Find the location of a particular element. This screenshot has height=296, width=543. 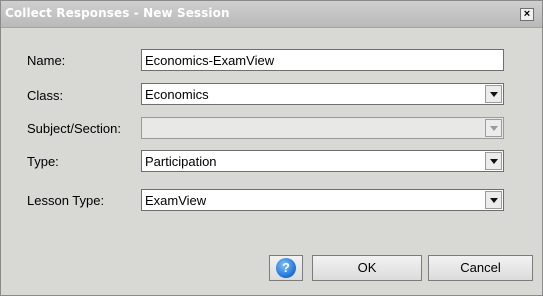

type-label: Type: is located at coordinates (43, 161).